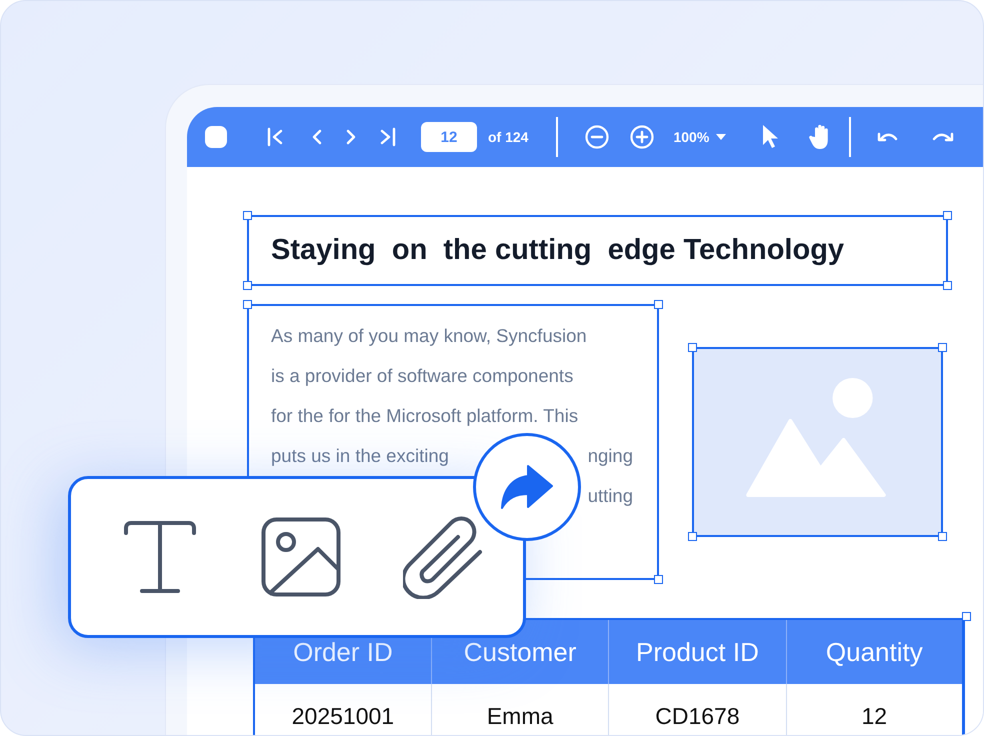 The height and width of the screenshot is (736, 984). Describe the element at coordinates (700, 137) in the screenshot. I see `zoom-dropdown: 100%` at that location.